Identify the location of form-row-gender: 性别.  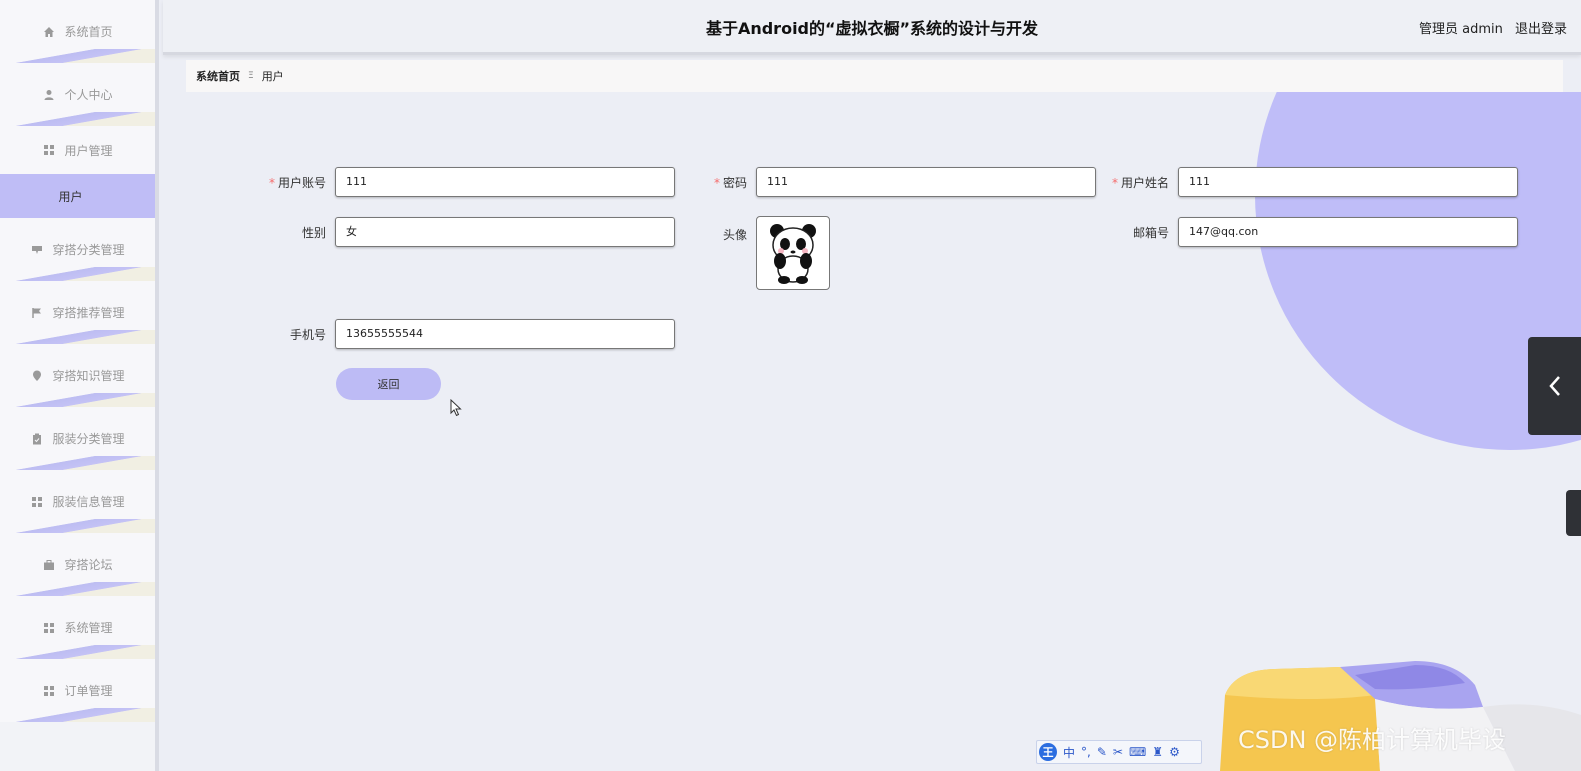
(470, 232).